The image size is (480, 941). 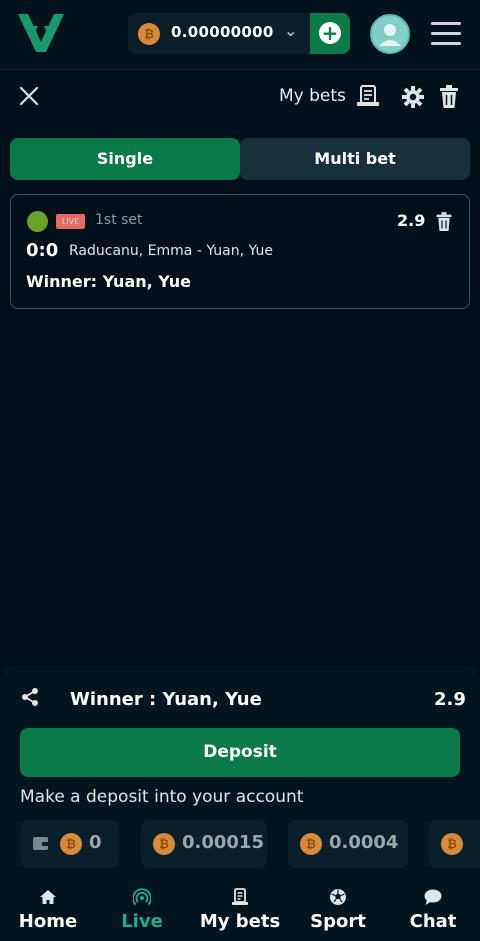 I want to click on quick-amount-option: ₿, so click(x=454, y=844).